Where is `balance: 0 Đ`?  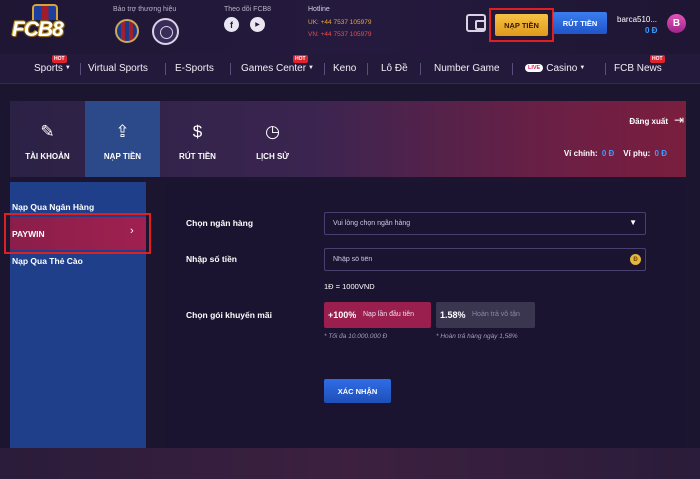 balance: 0 Đ is located at coordinates (651, 30).